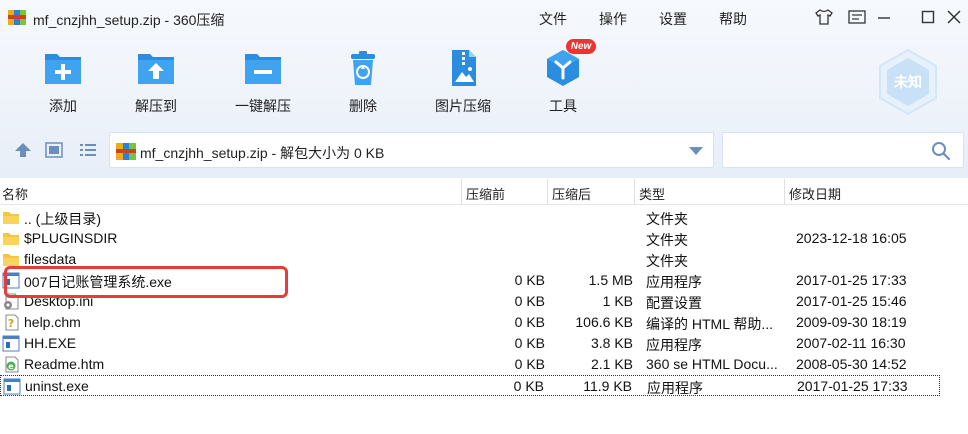 Image resolution: width=968 pixels, height=434 pixels. Describe the element at coordinates (63, 106) in the screenshot. I see `add-label: 添加` at that location.